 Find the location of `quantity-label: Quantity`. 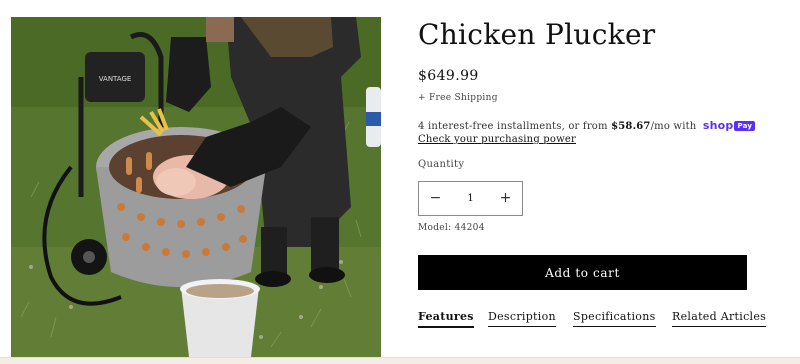

quantity-label: Quantity is located at coordinates (441, 164).